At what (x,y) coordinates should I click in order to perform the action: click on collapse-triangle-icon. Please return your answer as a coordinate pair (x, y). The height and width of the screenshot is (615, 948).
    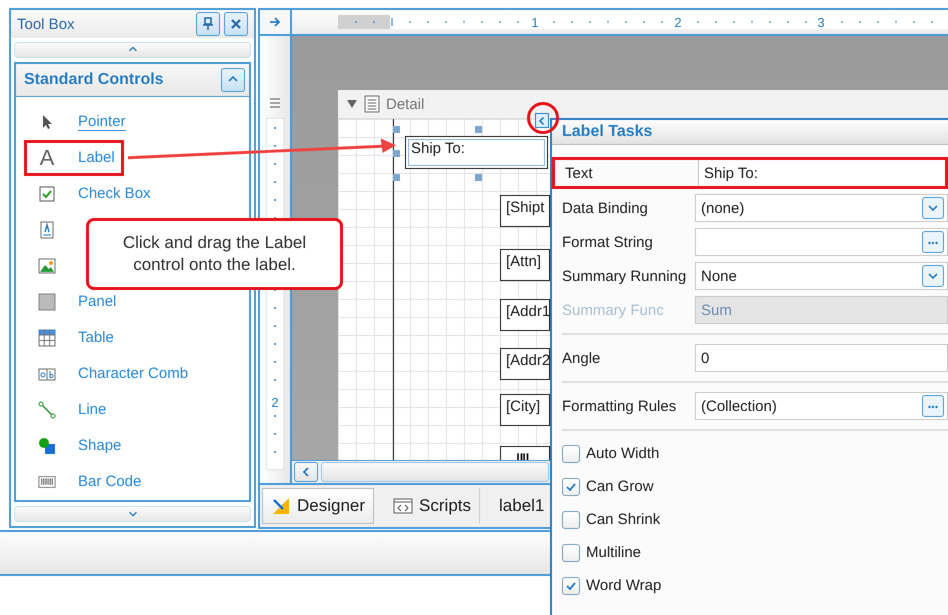
    Looking at the image, I should click on (352, 104).